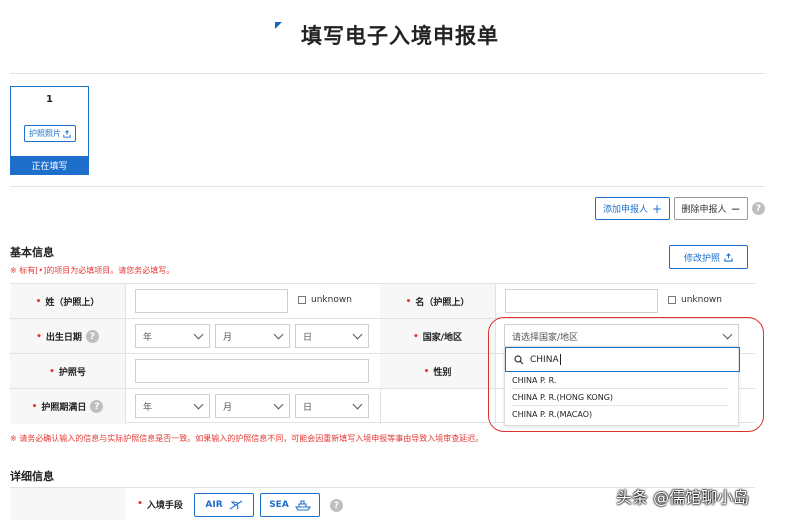 This screenshot has height=520, width=800. What do you see at coordinates (67, 504) in the screenshot?
I see `detail-empty-cell` at bounding box center [67, 504].